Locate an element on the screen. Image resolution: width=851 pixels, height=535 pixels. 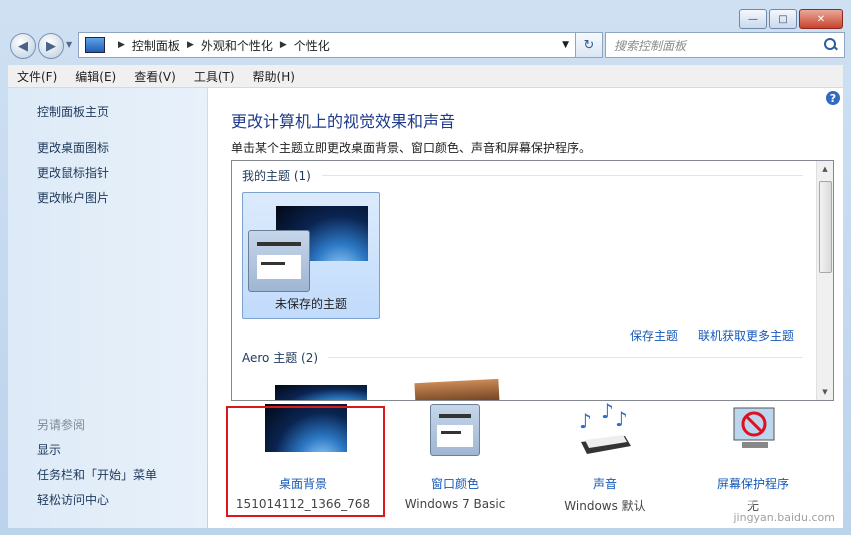
search-box: 搜索控制面板 is located at coordinates (725, 45).